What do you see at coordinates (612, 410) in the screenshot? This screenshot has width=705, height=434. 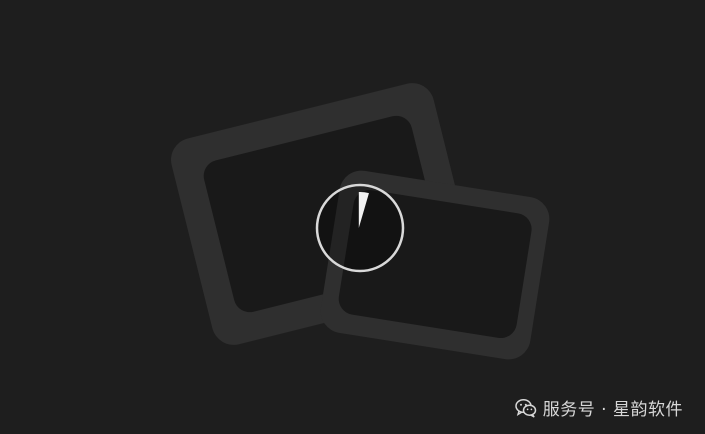 I see `watermark-text: 服务号 · 星韵软件` at bounding box center [612, 410].